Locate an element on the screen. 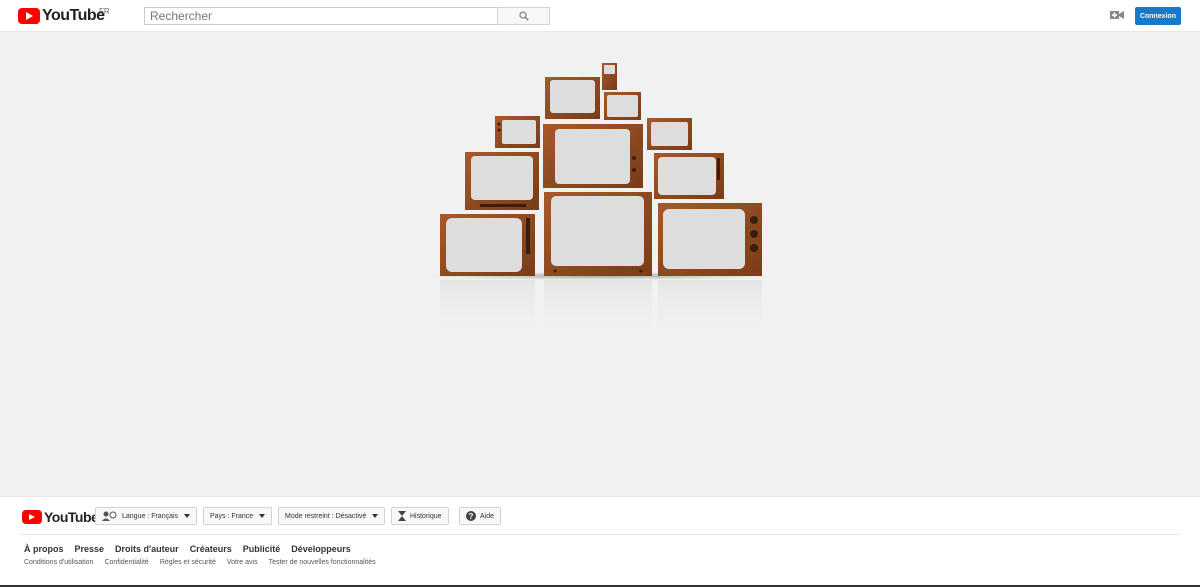  stacked-tvs-illustration is located at coordinates (600, 201).